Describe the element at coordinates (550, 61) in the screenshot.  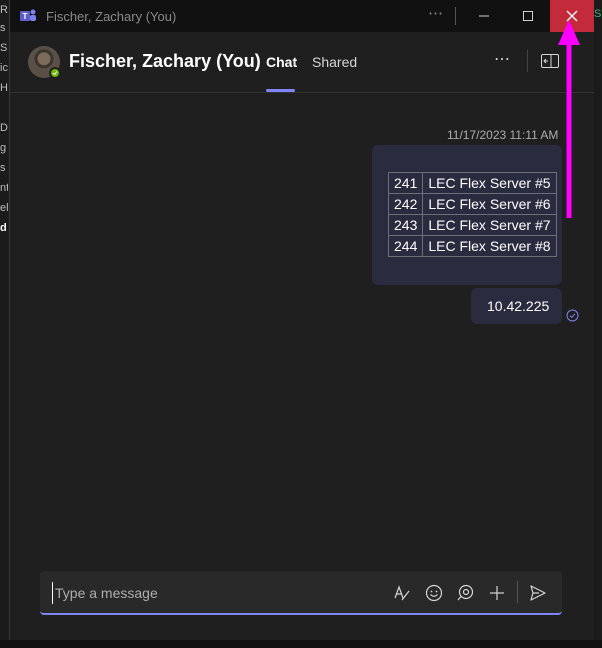
I see `popout-icon` at that location.